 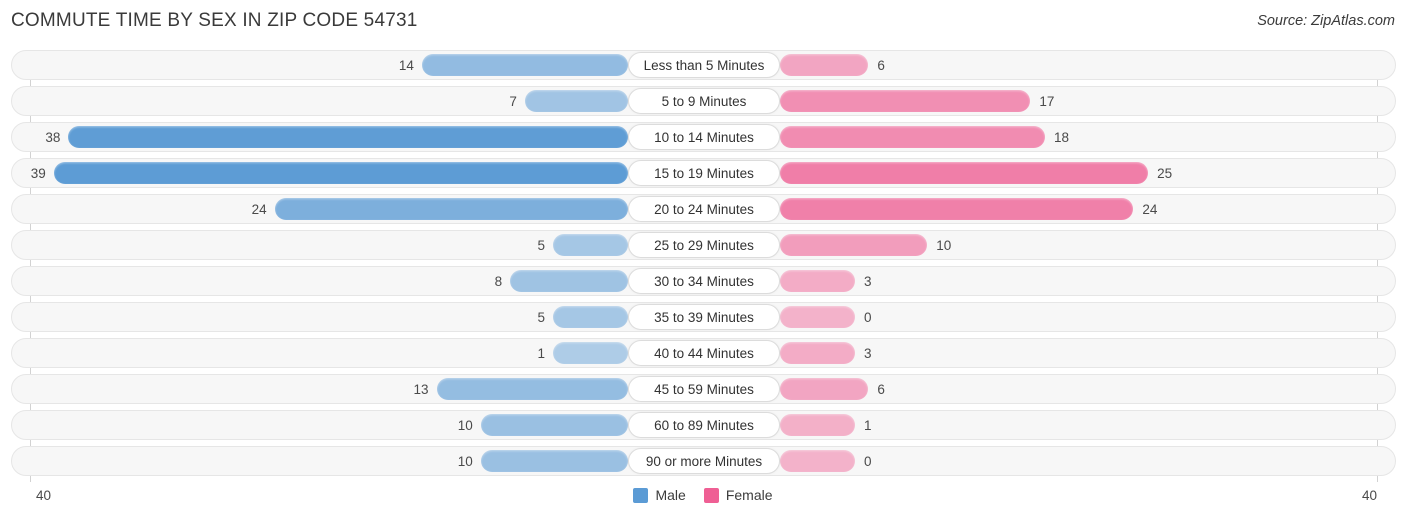 I want to click on bar-value-female: 1, so click(x=868, y=425).